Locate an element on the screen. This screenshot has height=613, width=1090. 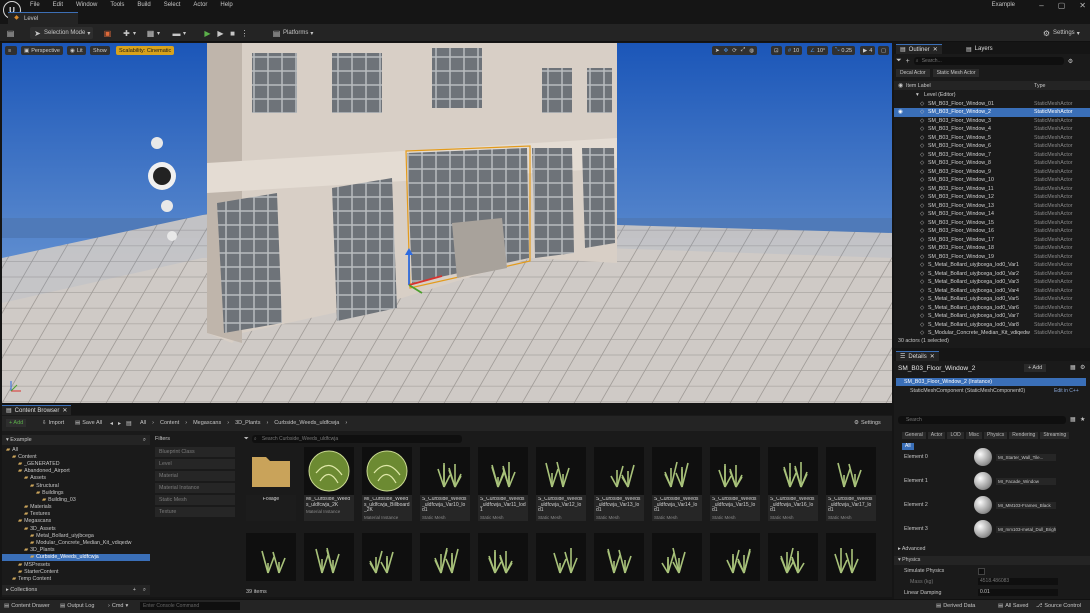
grid-snap-button: #10 is located at coordinates (794, 50).